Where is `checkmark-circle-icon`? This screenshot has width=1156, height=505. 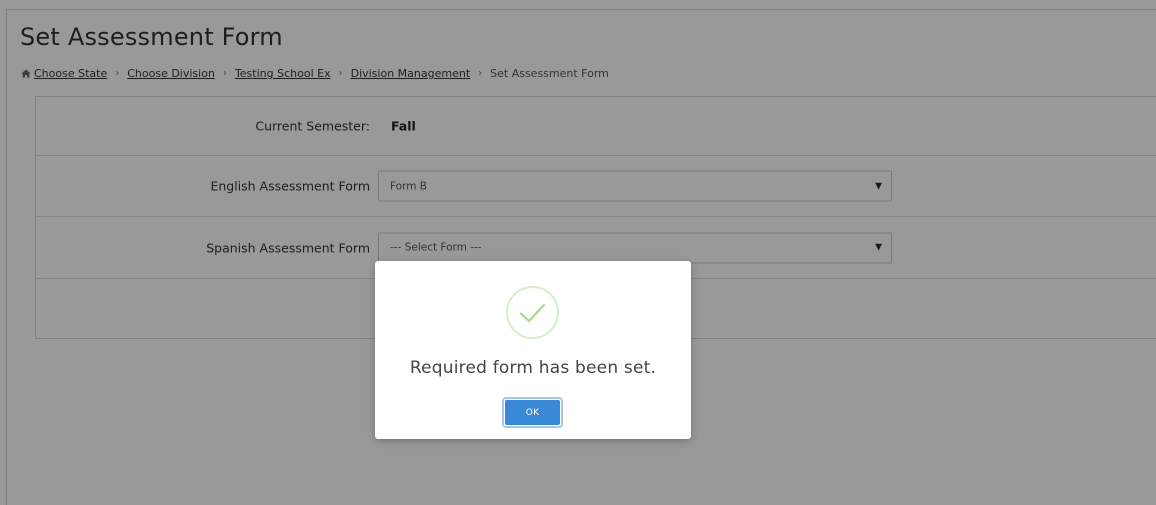
checkmark-circle-icon is located at coordinates (532, 312).